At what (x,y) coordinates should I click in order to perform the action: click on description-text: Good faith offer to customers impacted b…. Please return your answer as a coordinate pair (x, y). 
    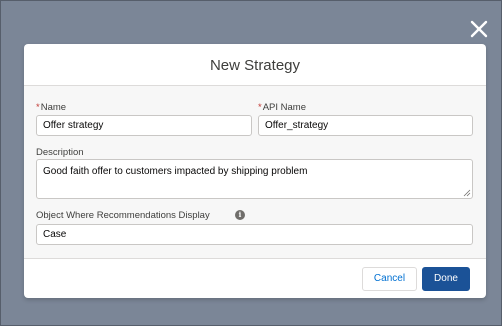
    Looking at the image, I should click on (175, 171).